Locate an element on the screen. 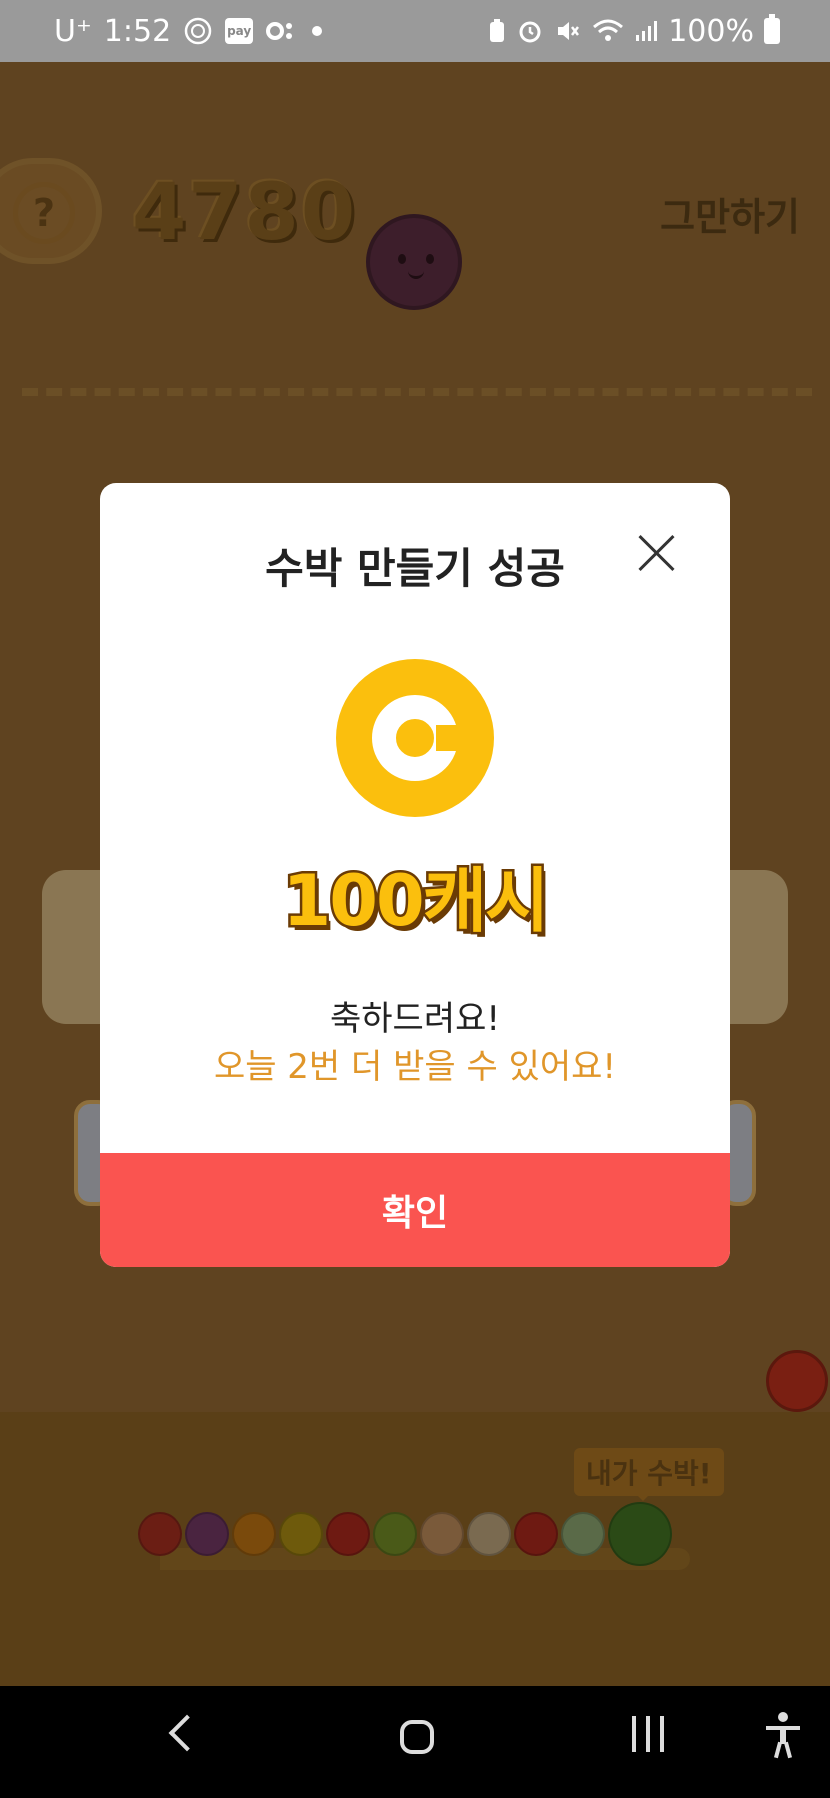  remaining-text: 오늘 2번 더 받을 수 있어요! is located at coordinates (415, 1067).